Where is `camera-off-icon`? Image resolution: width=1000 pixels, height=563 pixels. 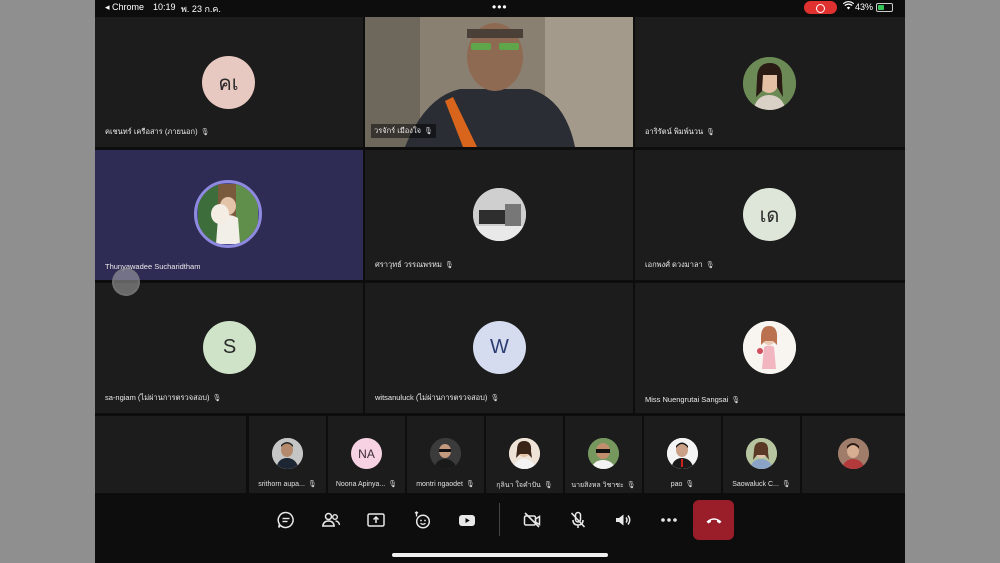 camera-off-icon is located at coordinates (532, 520).